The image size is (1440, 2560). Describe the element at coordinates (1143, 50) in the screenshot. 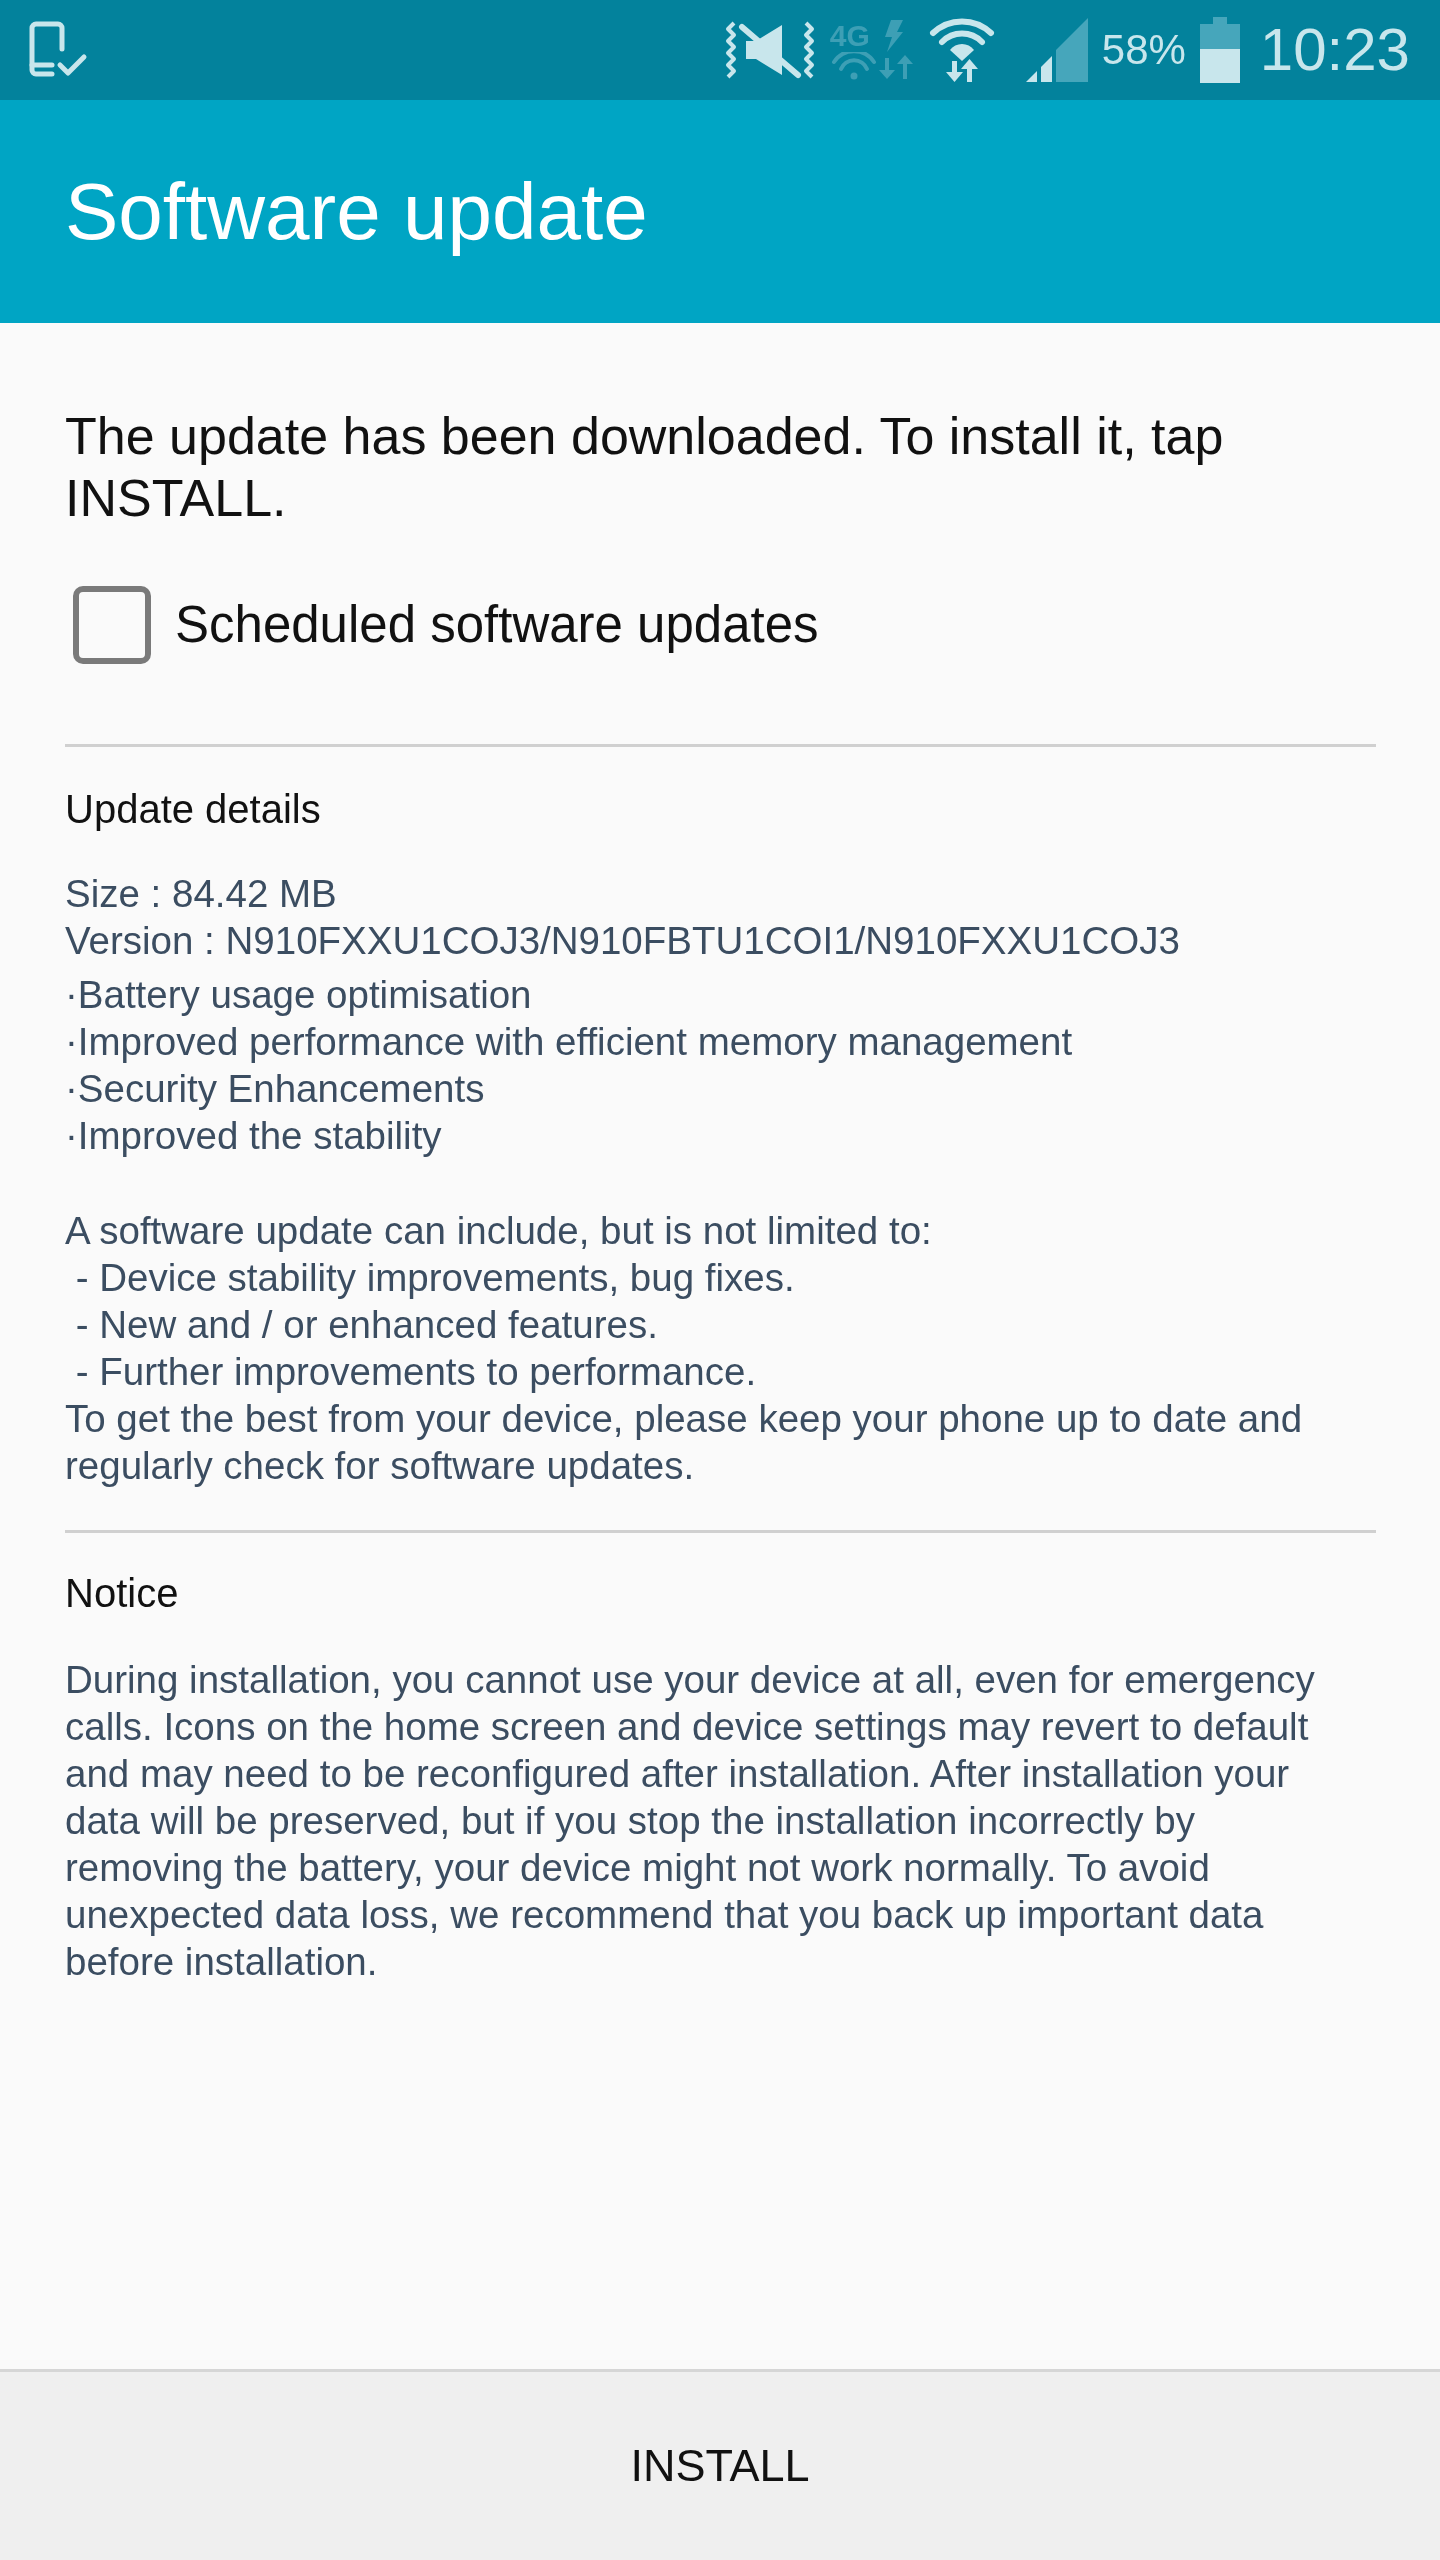

I see `battery-percent: 58%` at that location.